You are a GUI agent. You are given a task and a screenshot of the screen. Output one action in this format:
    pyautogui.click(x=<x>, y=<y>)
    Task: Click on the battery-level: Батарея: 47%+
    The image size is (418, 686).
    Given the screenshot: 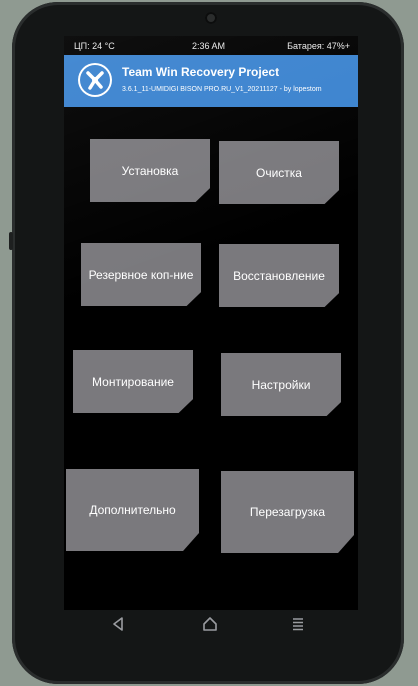 What is the action you would take?
    pyautogui.click(x=318, y=46)
    